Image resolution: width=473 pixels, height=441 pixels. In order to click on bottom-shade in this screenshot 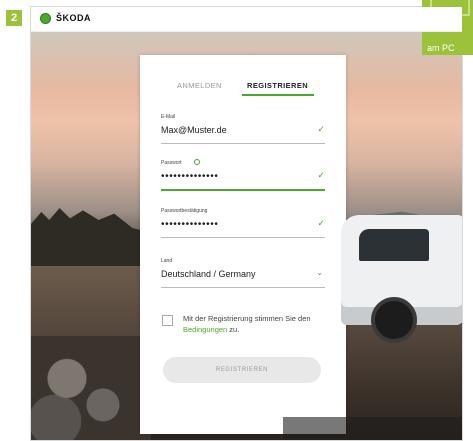, I will do `click(372, 428)`.